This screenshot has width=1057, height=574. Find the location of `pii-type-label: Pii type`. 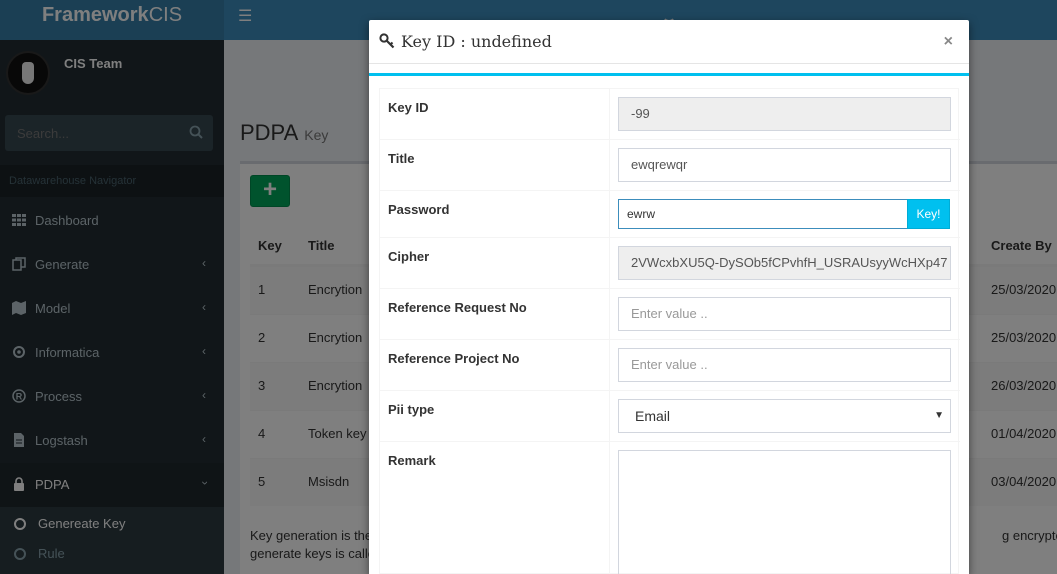

pii-type-label: Pii type is located at coordinates (411, 409).